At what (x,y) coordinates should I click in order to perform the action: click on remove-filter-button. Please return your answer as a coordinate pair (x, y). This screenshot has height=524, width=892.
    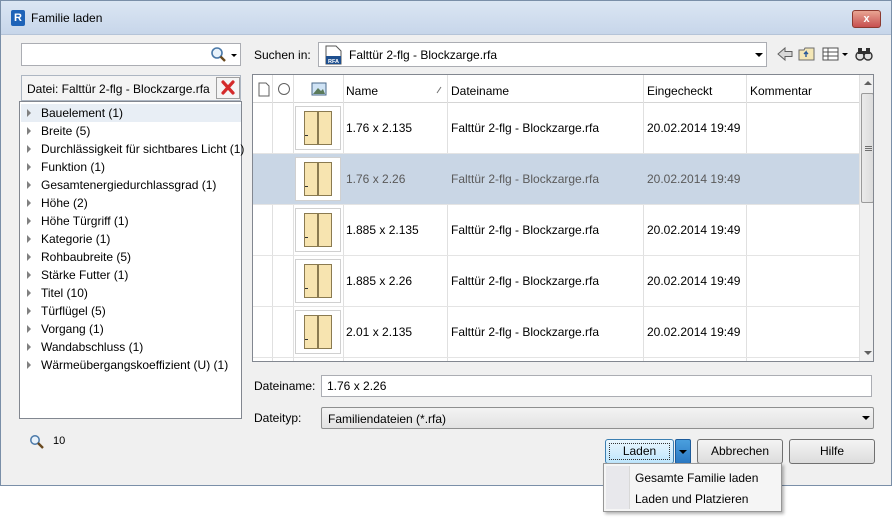
    Looking at the image, I should click on (228, 88).